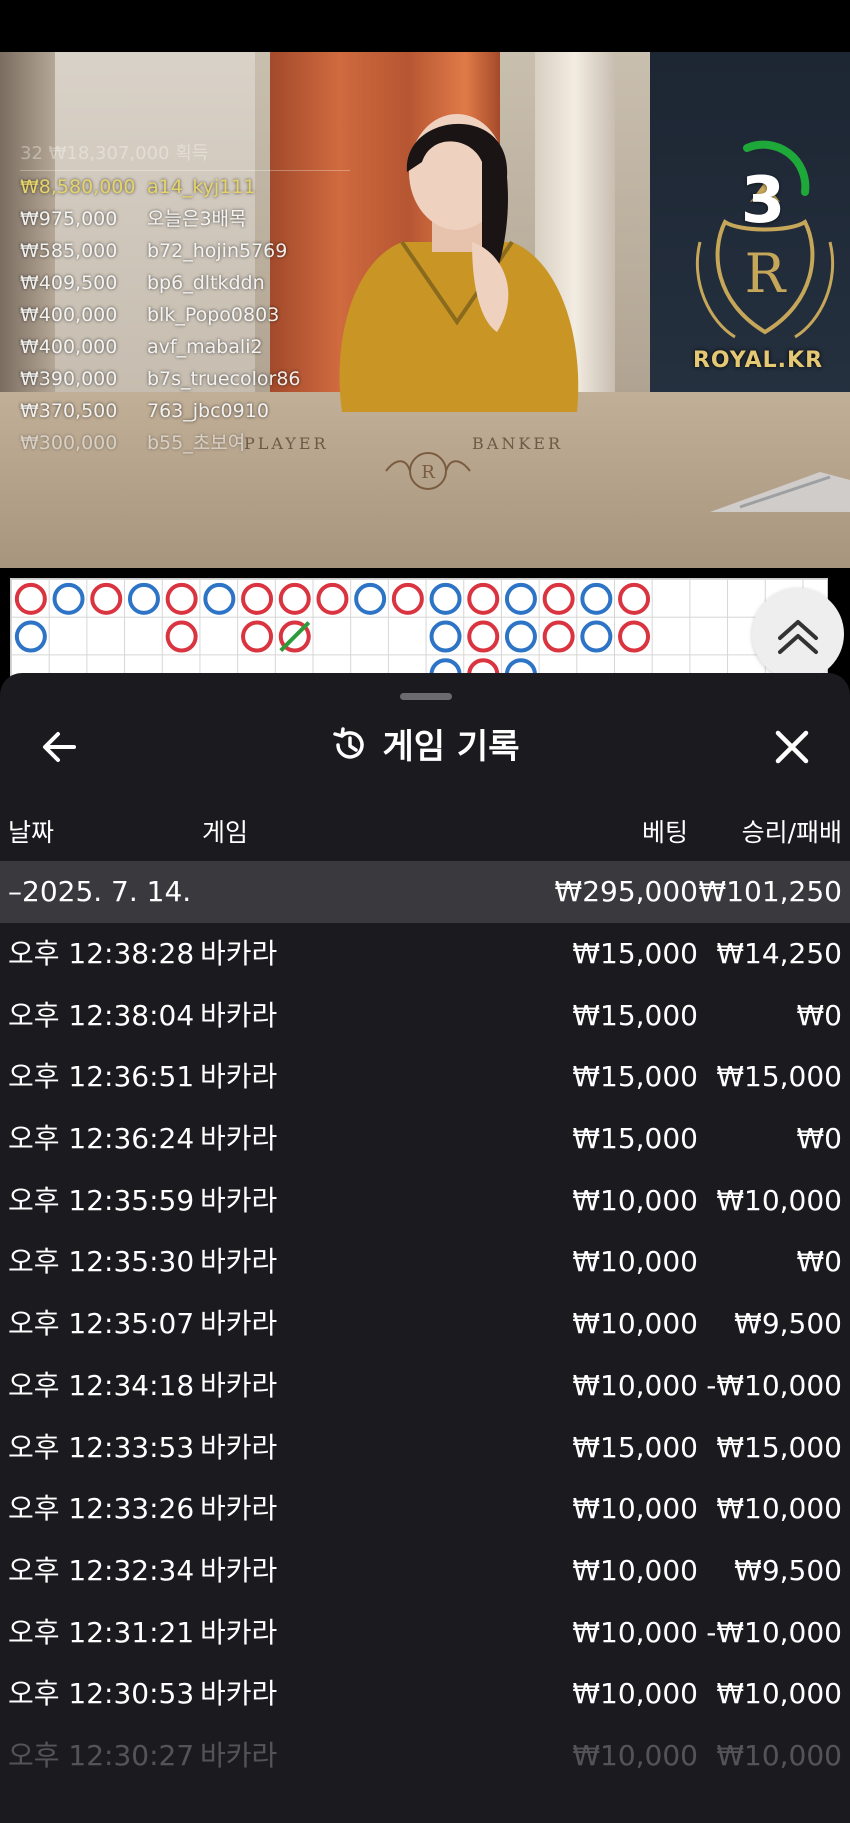 The height and width of the screenshot is (1823, 850). I want to click on winner-item: ₩400,000 blk_Popo0803, so click(150, 315).